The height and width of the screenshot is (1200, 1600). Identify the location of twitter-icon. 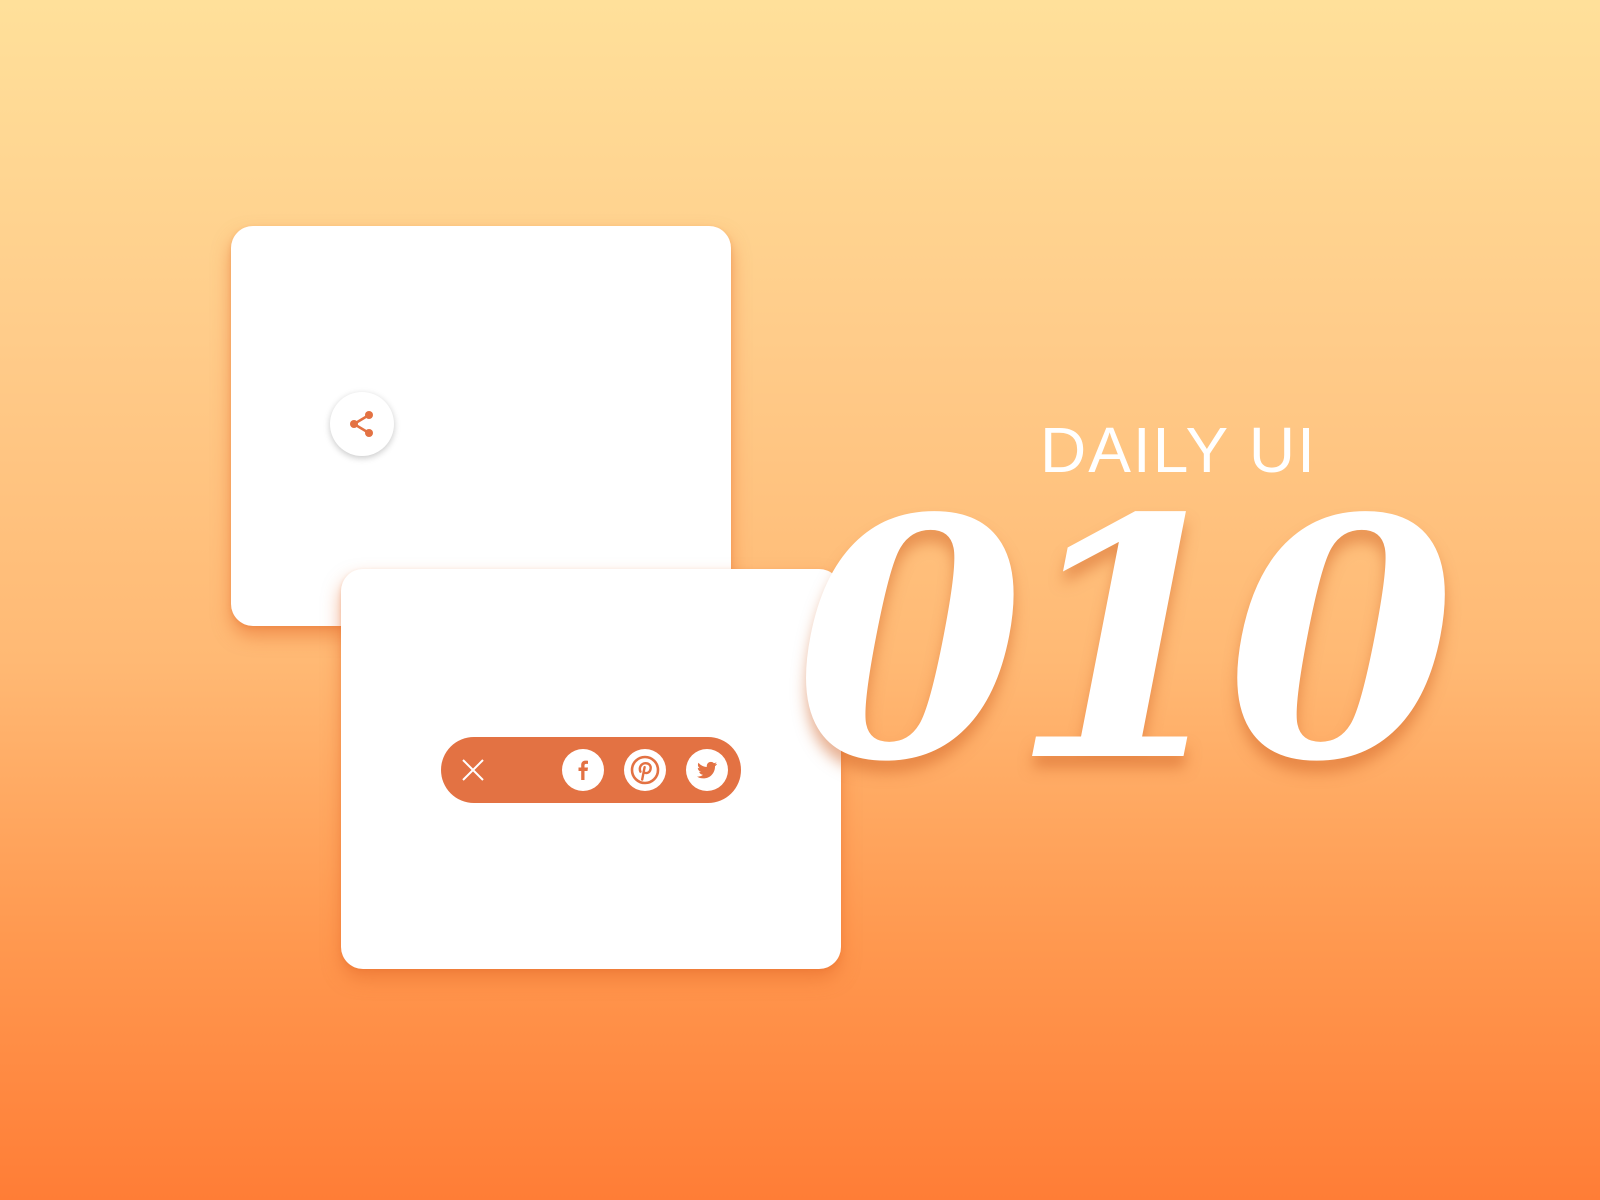
(707, 770).